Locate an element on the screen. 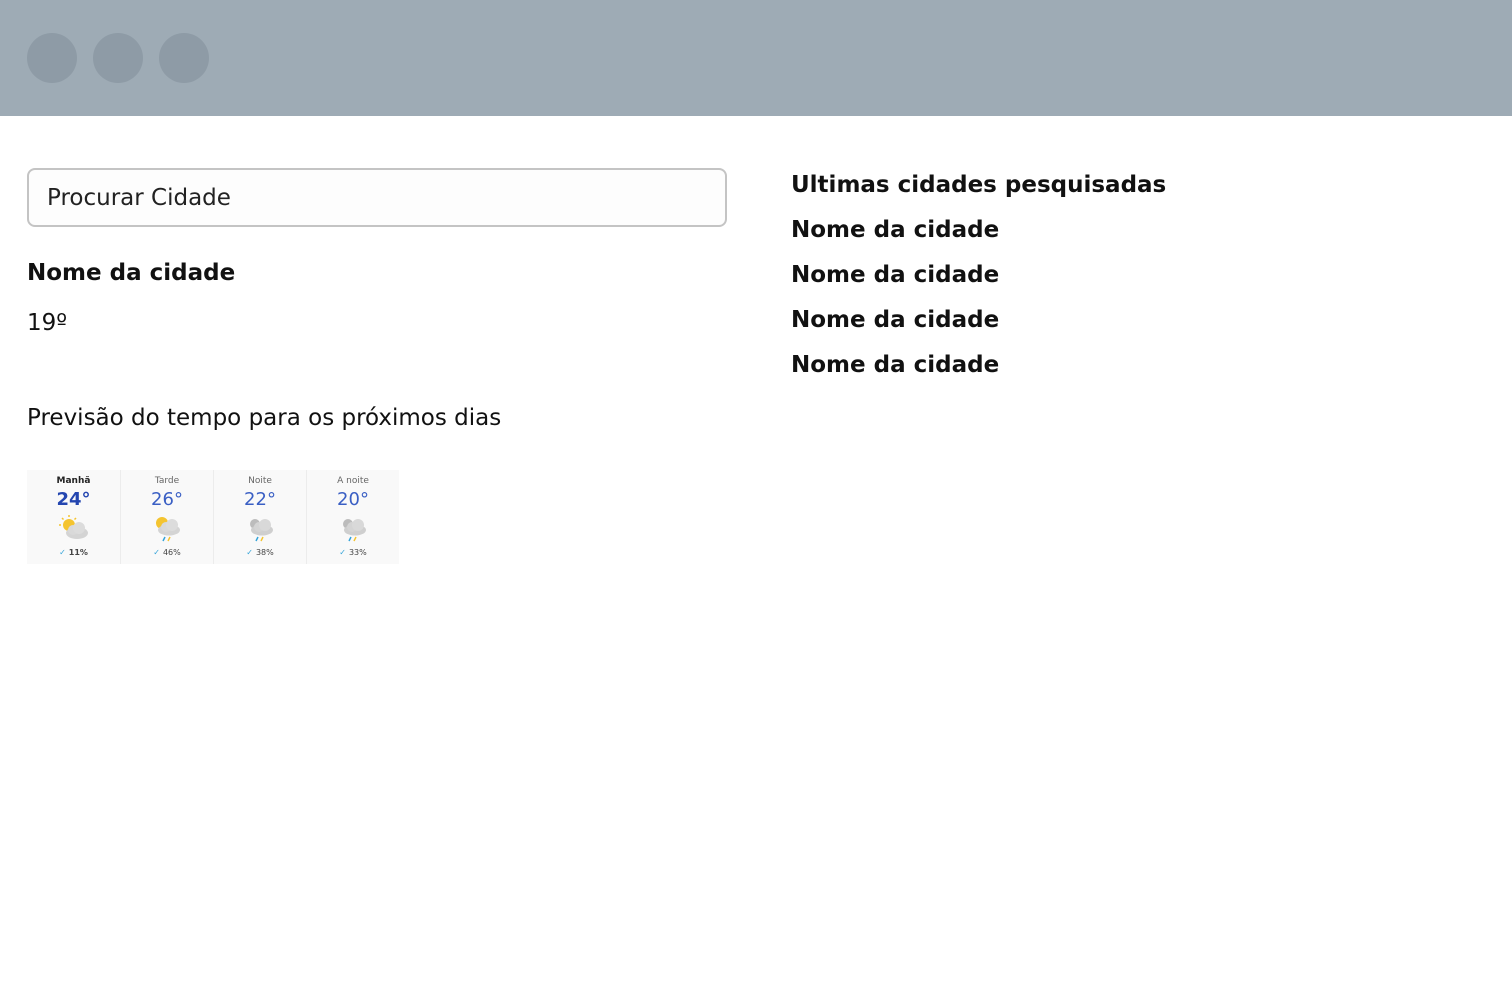 The image size is (1512, 982). window-minimize-dot is located at coordinates (118, 58).